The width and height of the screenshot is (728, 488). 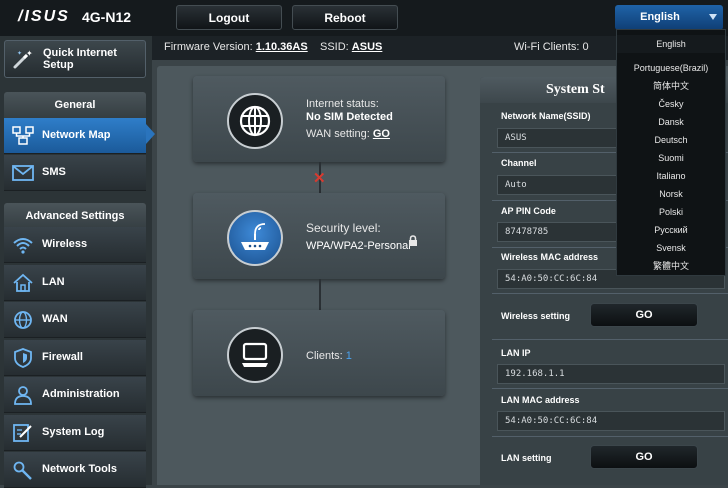 I want to click on sidebar-item-firewall: Firewall, so click(x=75, y=358).